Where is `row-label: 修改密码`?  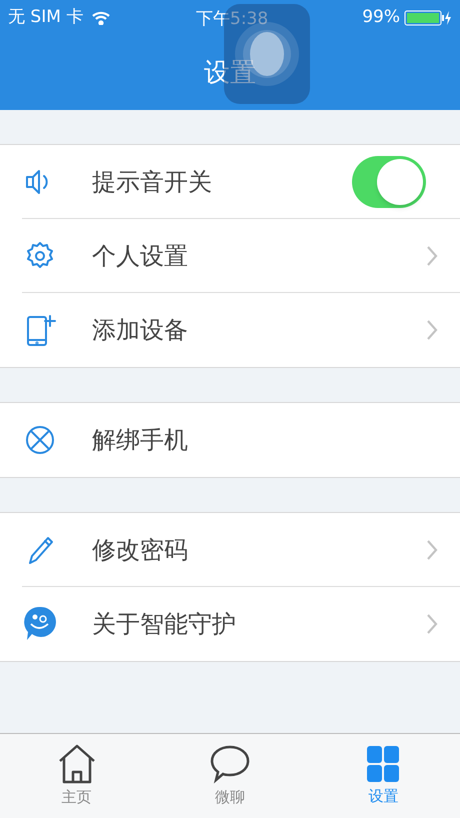
row-label: 修改密码 is located at coordinates (140, 550).